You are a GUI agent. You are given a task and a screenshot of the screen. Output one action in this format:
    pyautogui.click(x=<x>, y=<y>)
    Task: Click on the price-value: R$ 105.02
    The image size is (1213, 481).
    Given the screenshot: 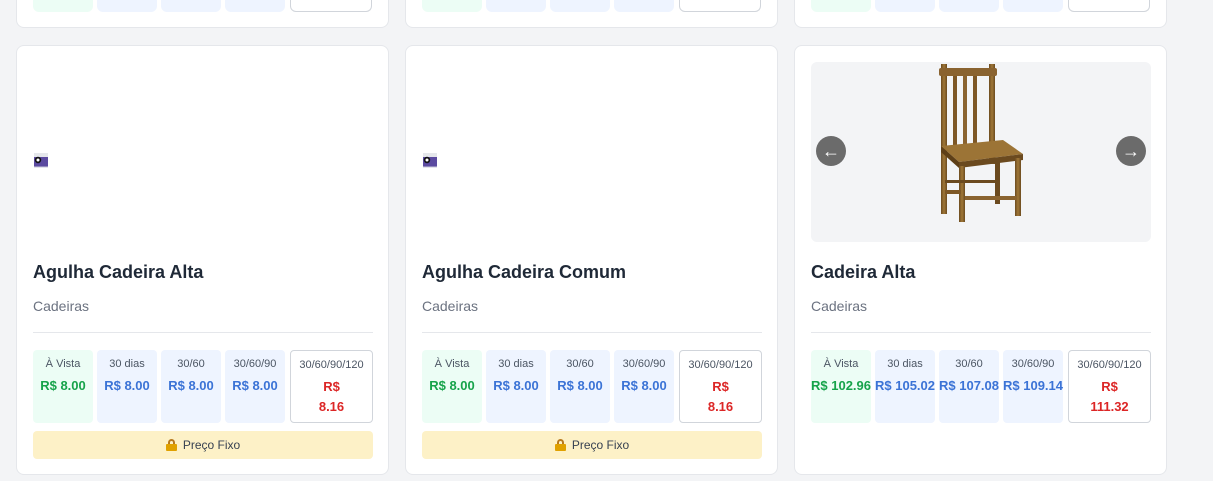 What is the action you would take?
    pyautogui.click(x=905, y=385)
    